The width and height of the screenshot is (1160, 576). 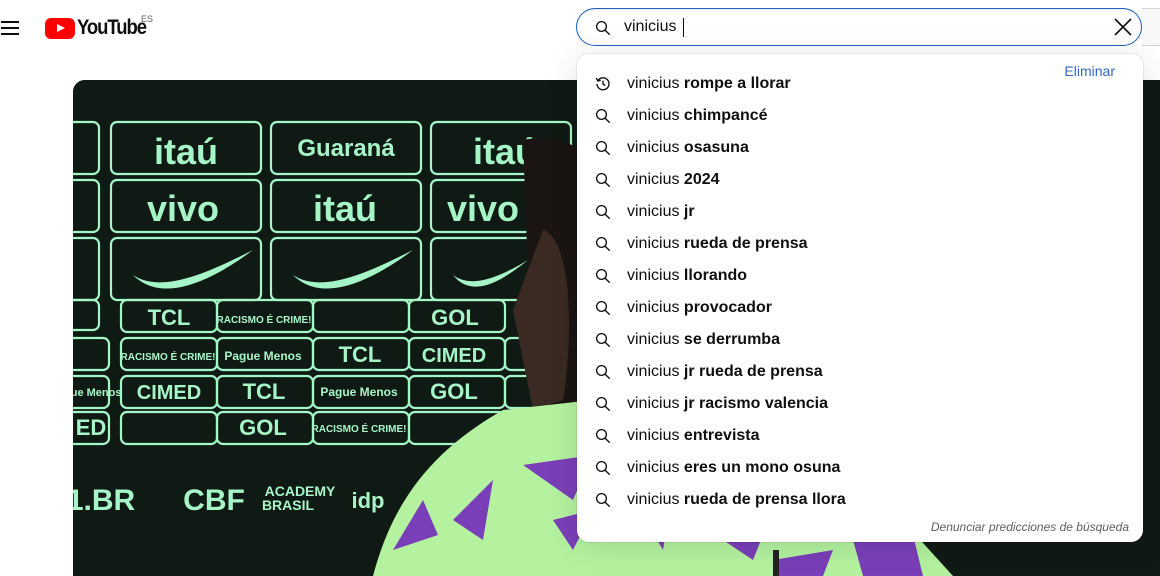 I want to click on suggestion-item: vinicius jr rueda de prensa, so click(x=860, y=372).